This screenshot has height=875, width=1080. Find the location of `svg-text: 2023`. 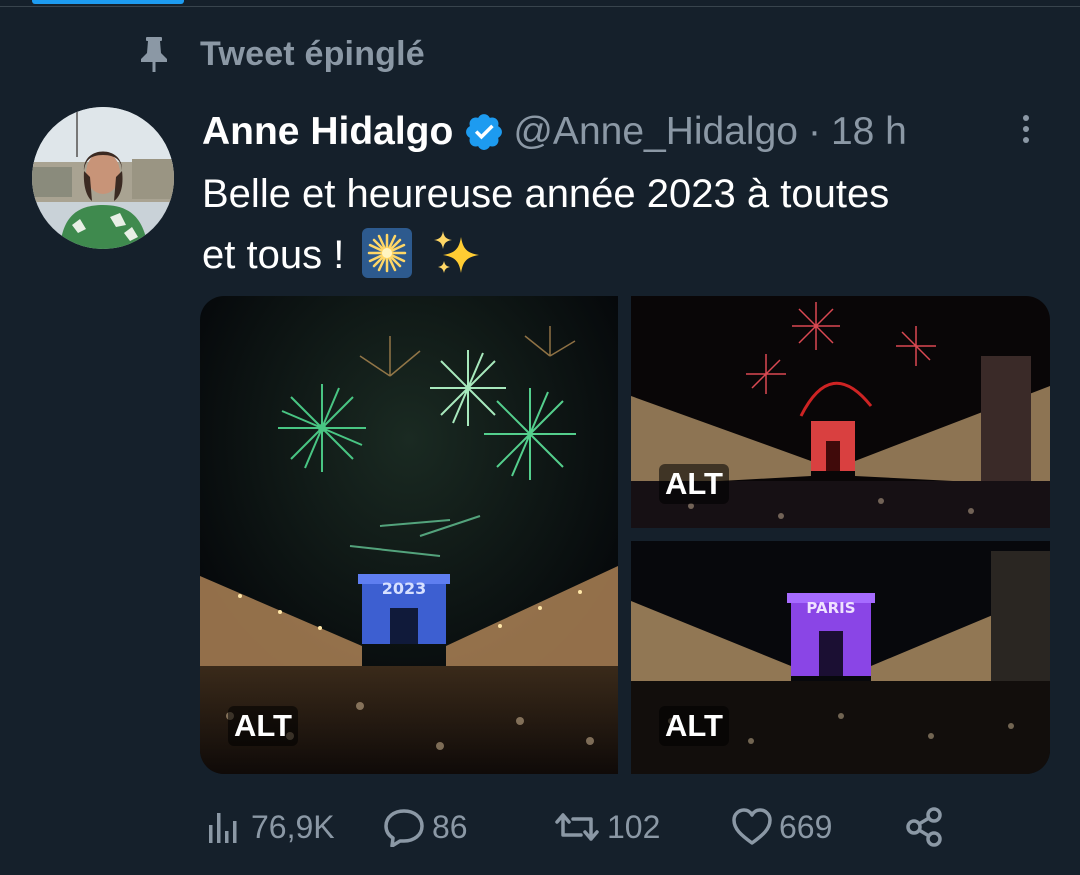

svg-text: 2023 is located at coordinates (404, 588).